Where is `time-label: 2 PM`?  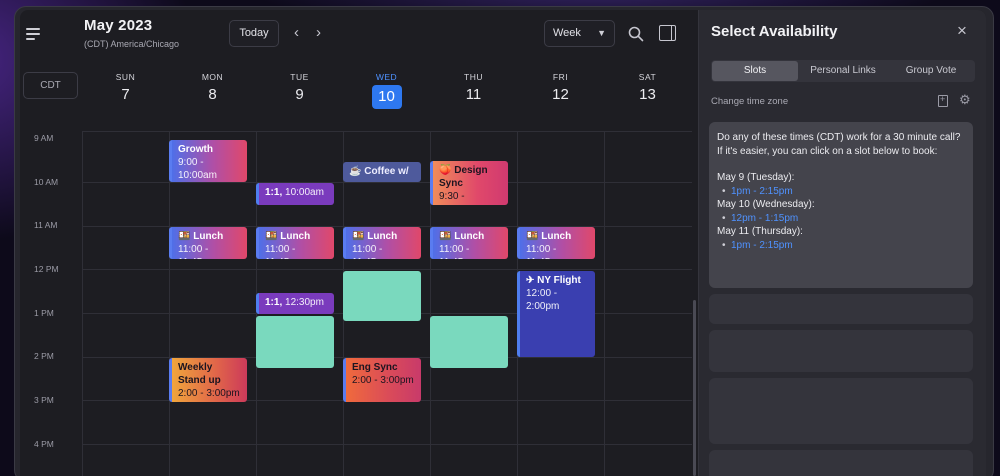 time-label: 2 PM is located at coordinates (44, 356).